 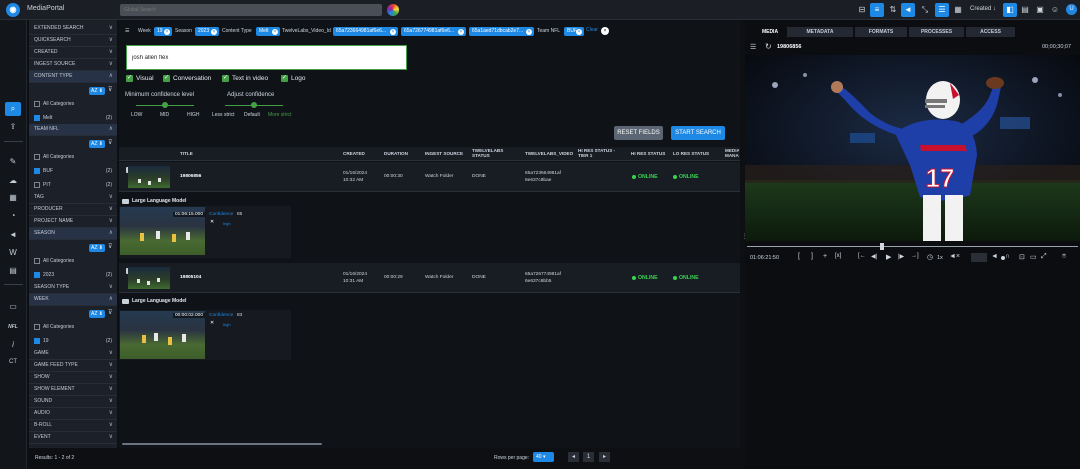 I want to click on step-forward-icon: |▶, so click(x=901, y=256).